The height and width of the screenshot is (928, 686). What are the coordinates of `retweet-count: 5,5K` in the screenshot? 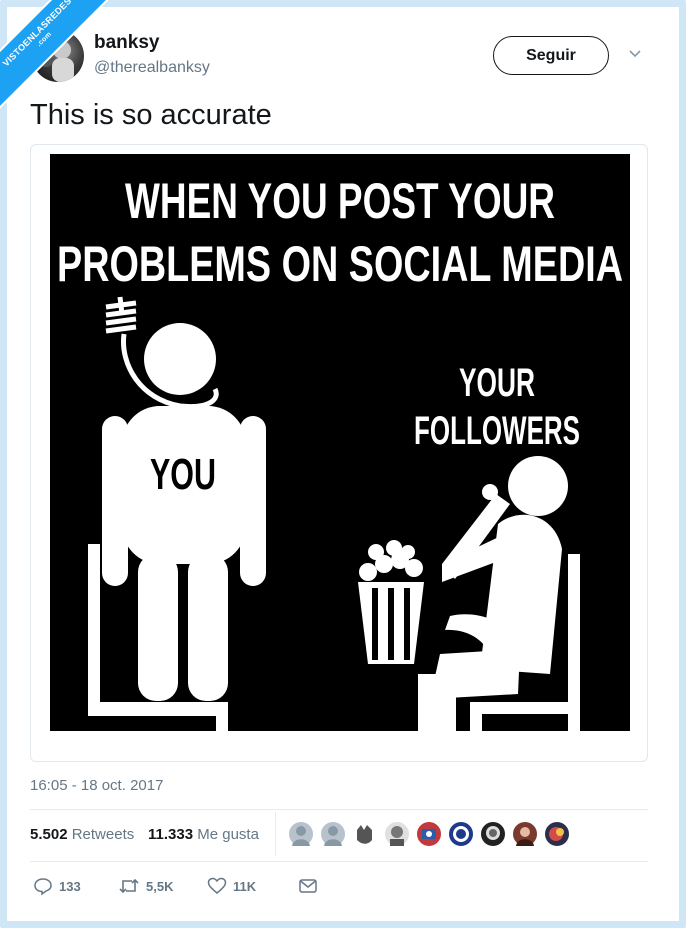 It's located at (160, 886).